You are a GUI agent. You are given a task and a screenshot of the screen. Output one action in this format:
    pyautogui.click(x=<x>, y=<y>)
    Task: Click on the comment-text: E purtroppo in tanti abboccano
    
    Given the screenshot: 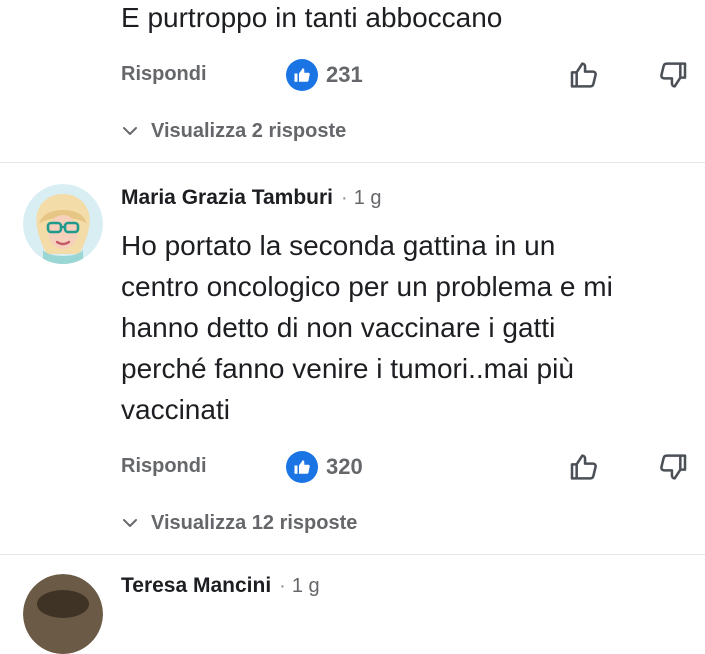 What is the action you would take?
    pyautogui.click(x=312, y=17)
    